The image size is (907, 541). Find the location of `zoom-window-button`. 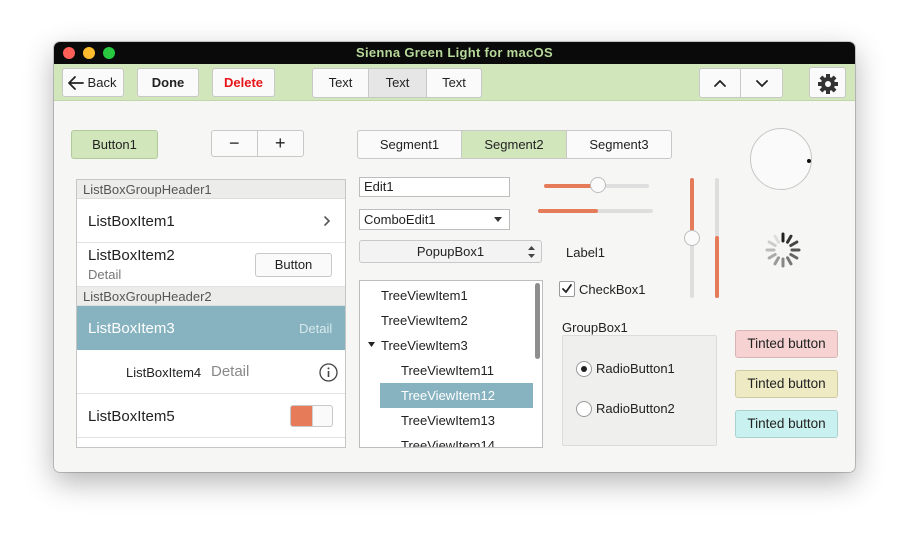

zoom-window-button is located at coordinates (109, 53).